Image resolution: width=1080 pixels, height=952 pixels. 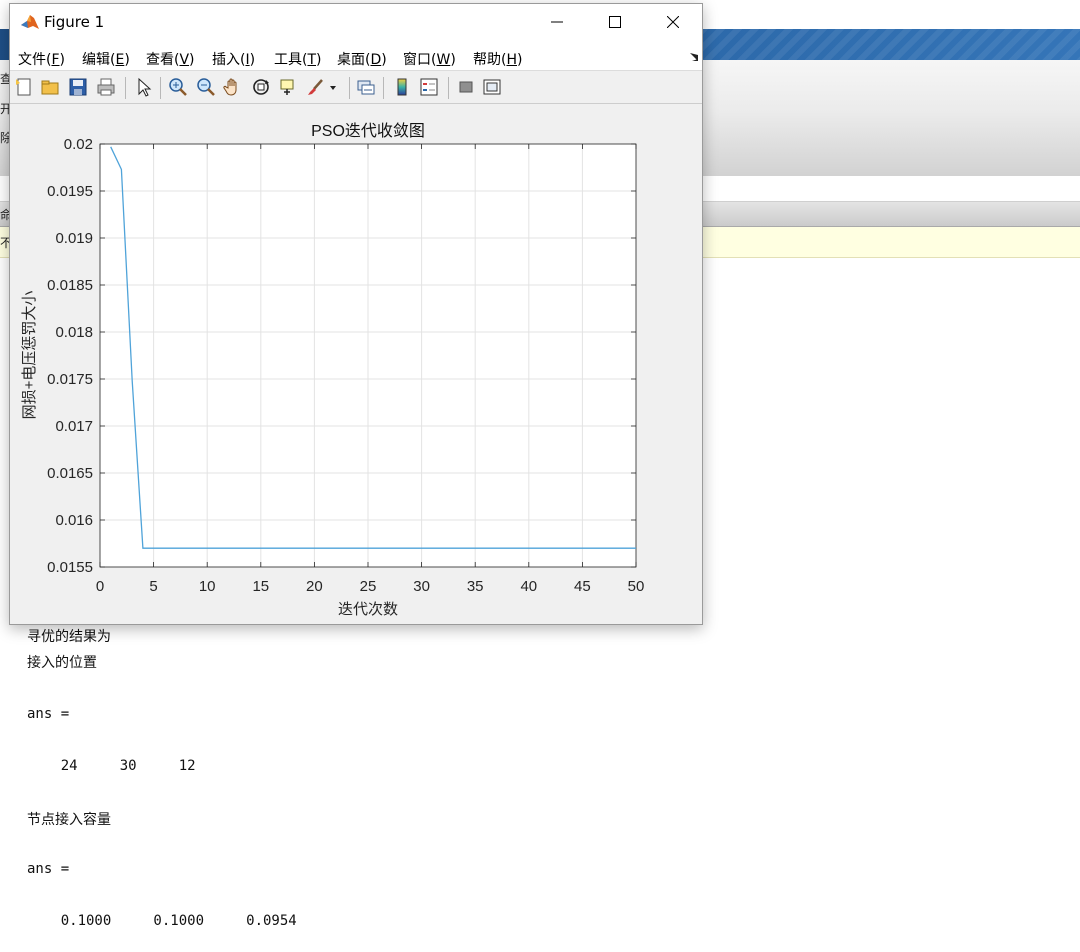 I want to click on menu-edit: 编辑(E), so click(x=106, y=59).